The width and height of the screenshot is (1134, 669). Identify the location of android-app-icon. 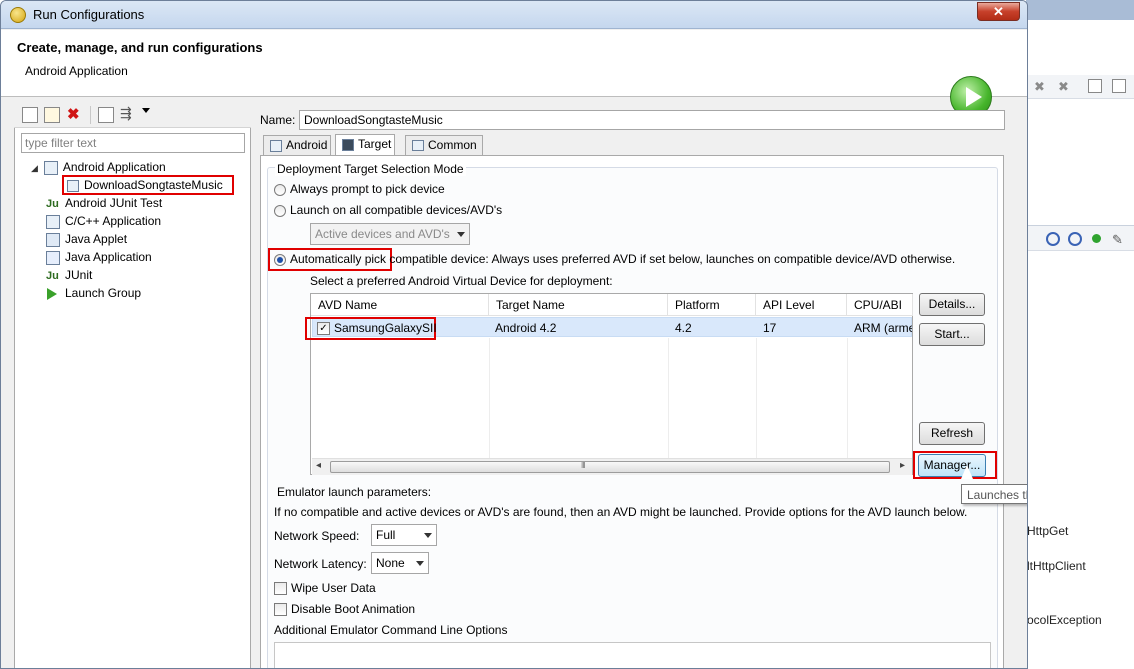
(50, 167).